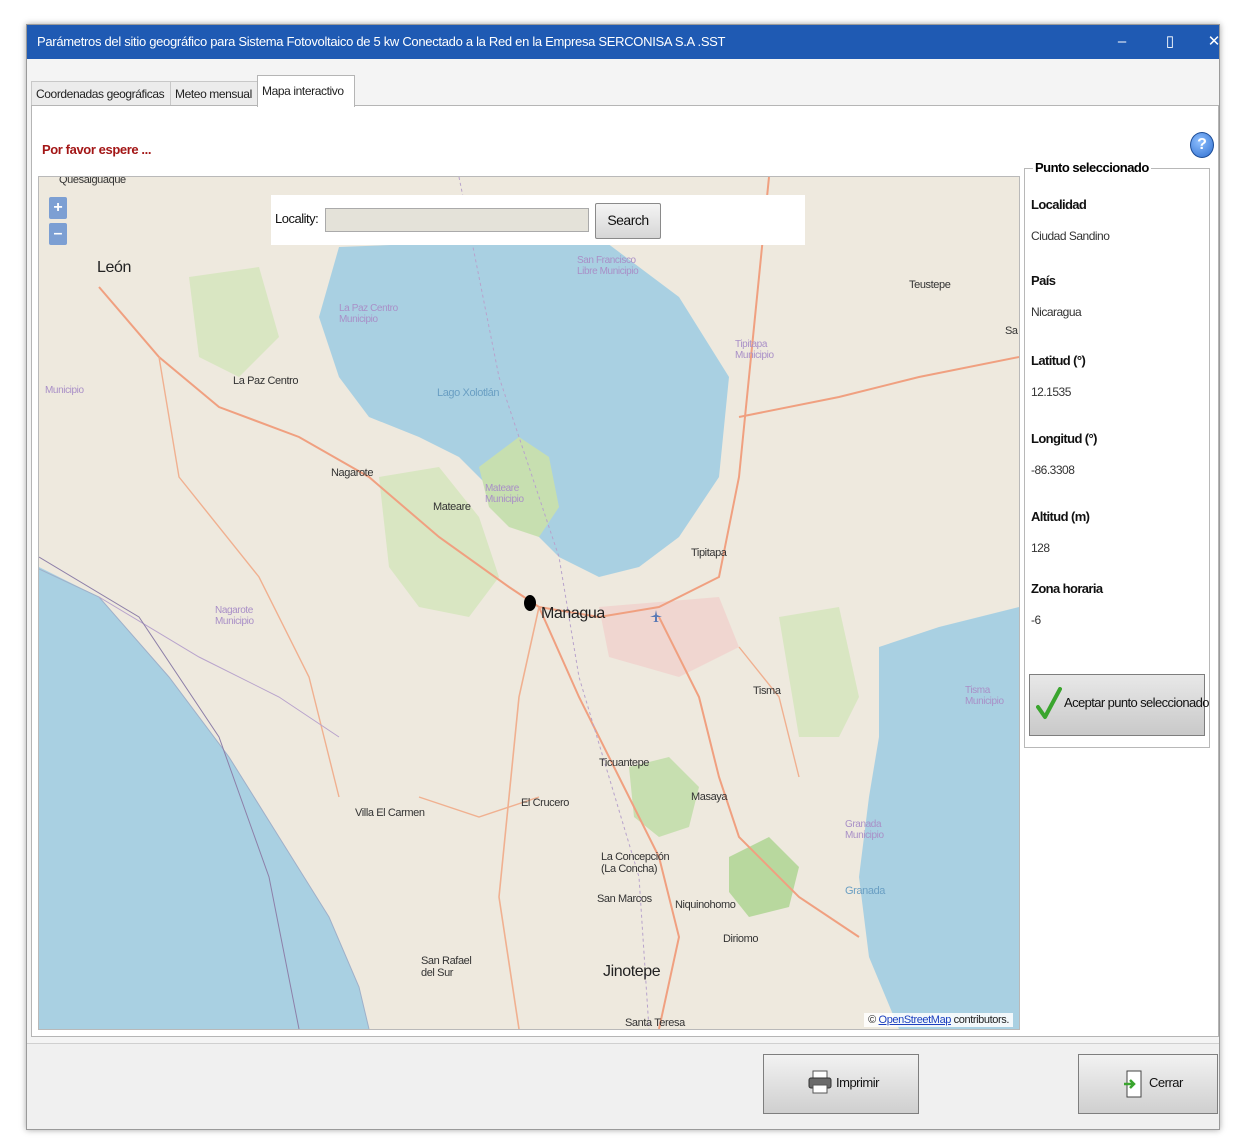 The width and height of the screenshot is (1243, 1140). I want to click on map-label-leon-mun: Municipio, so click(64, 390).